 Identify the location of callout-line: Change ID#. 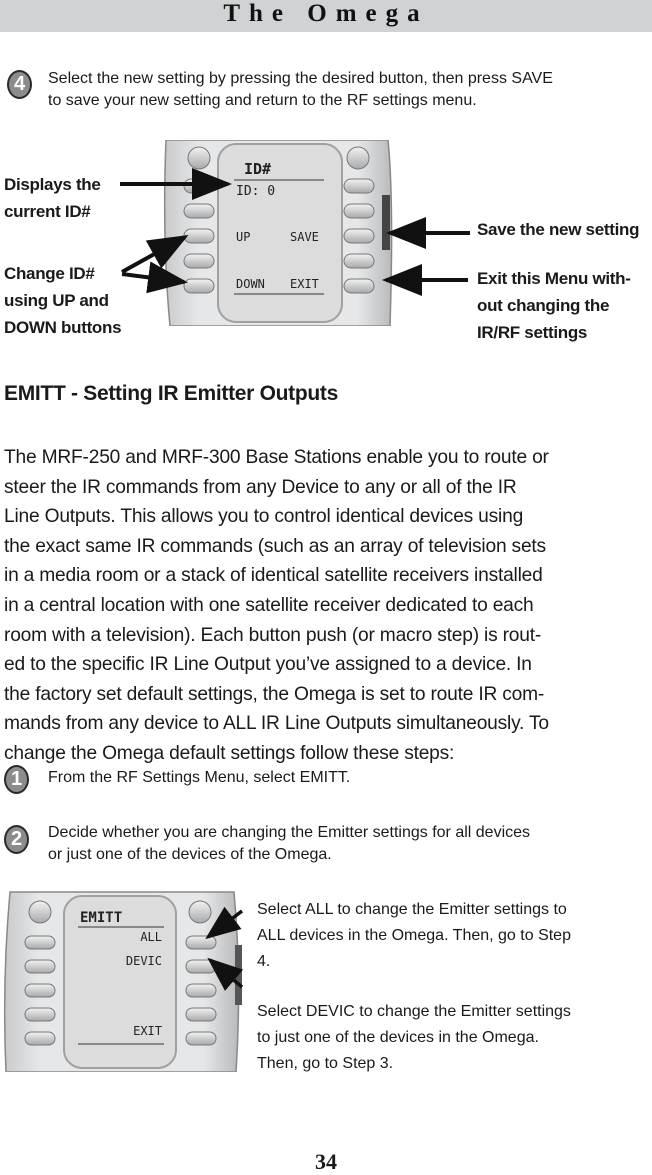
(49, 273).